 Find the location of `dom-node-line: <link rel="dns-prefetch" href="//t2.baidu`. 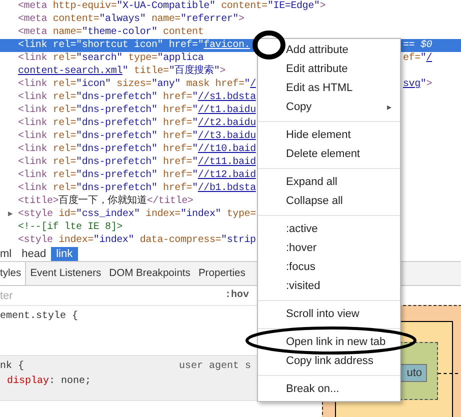

dom-node-line: <link rel="dns-prefetch" href="//t2.baidu is located at coordinates (137, 123).